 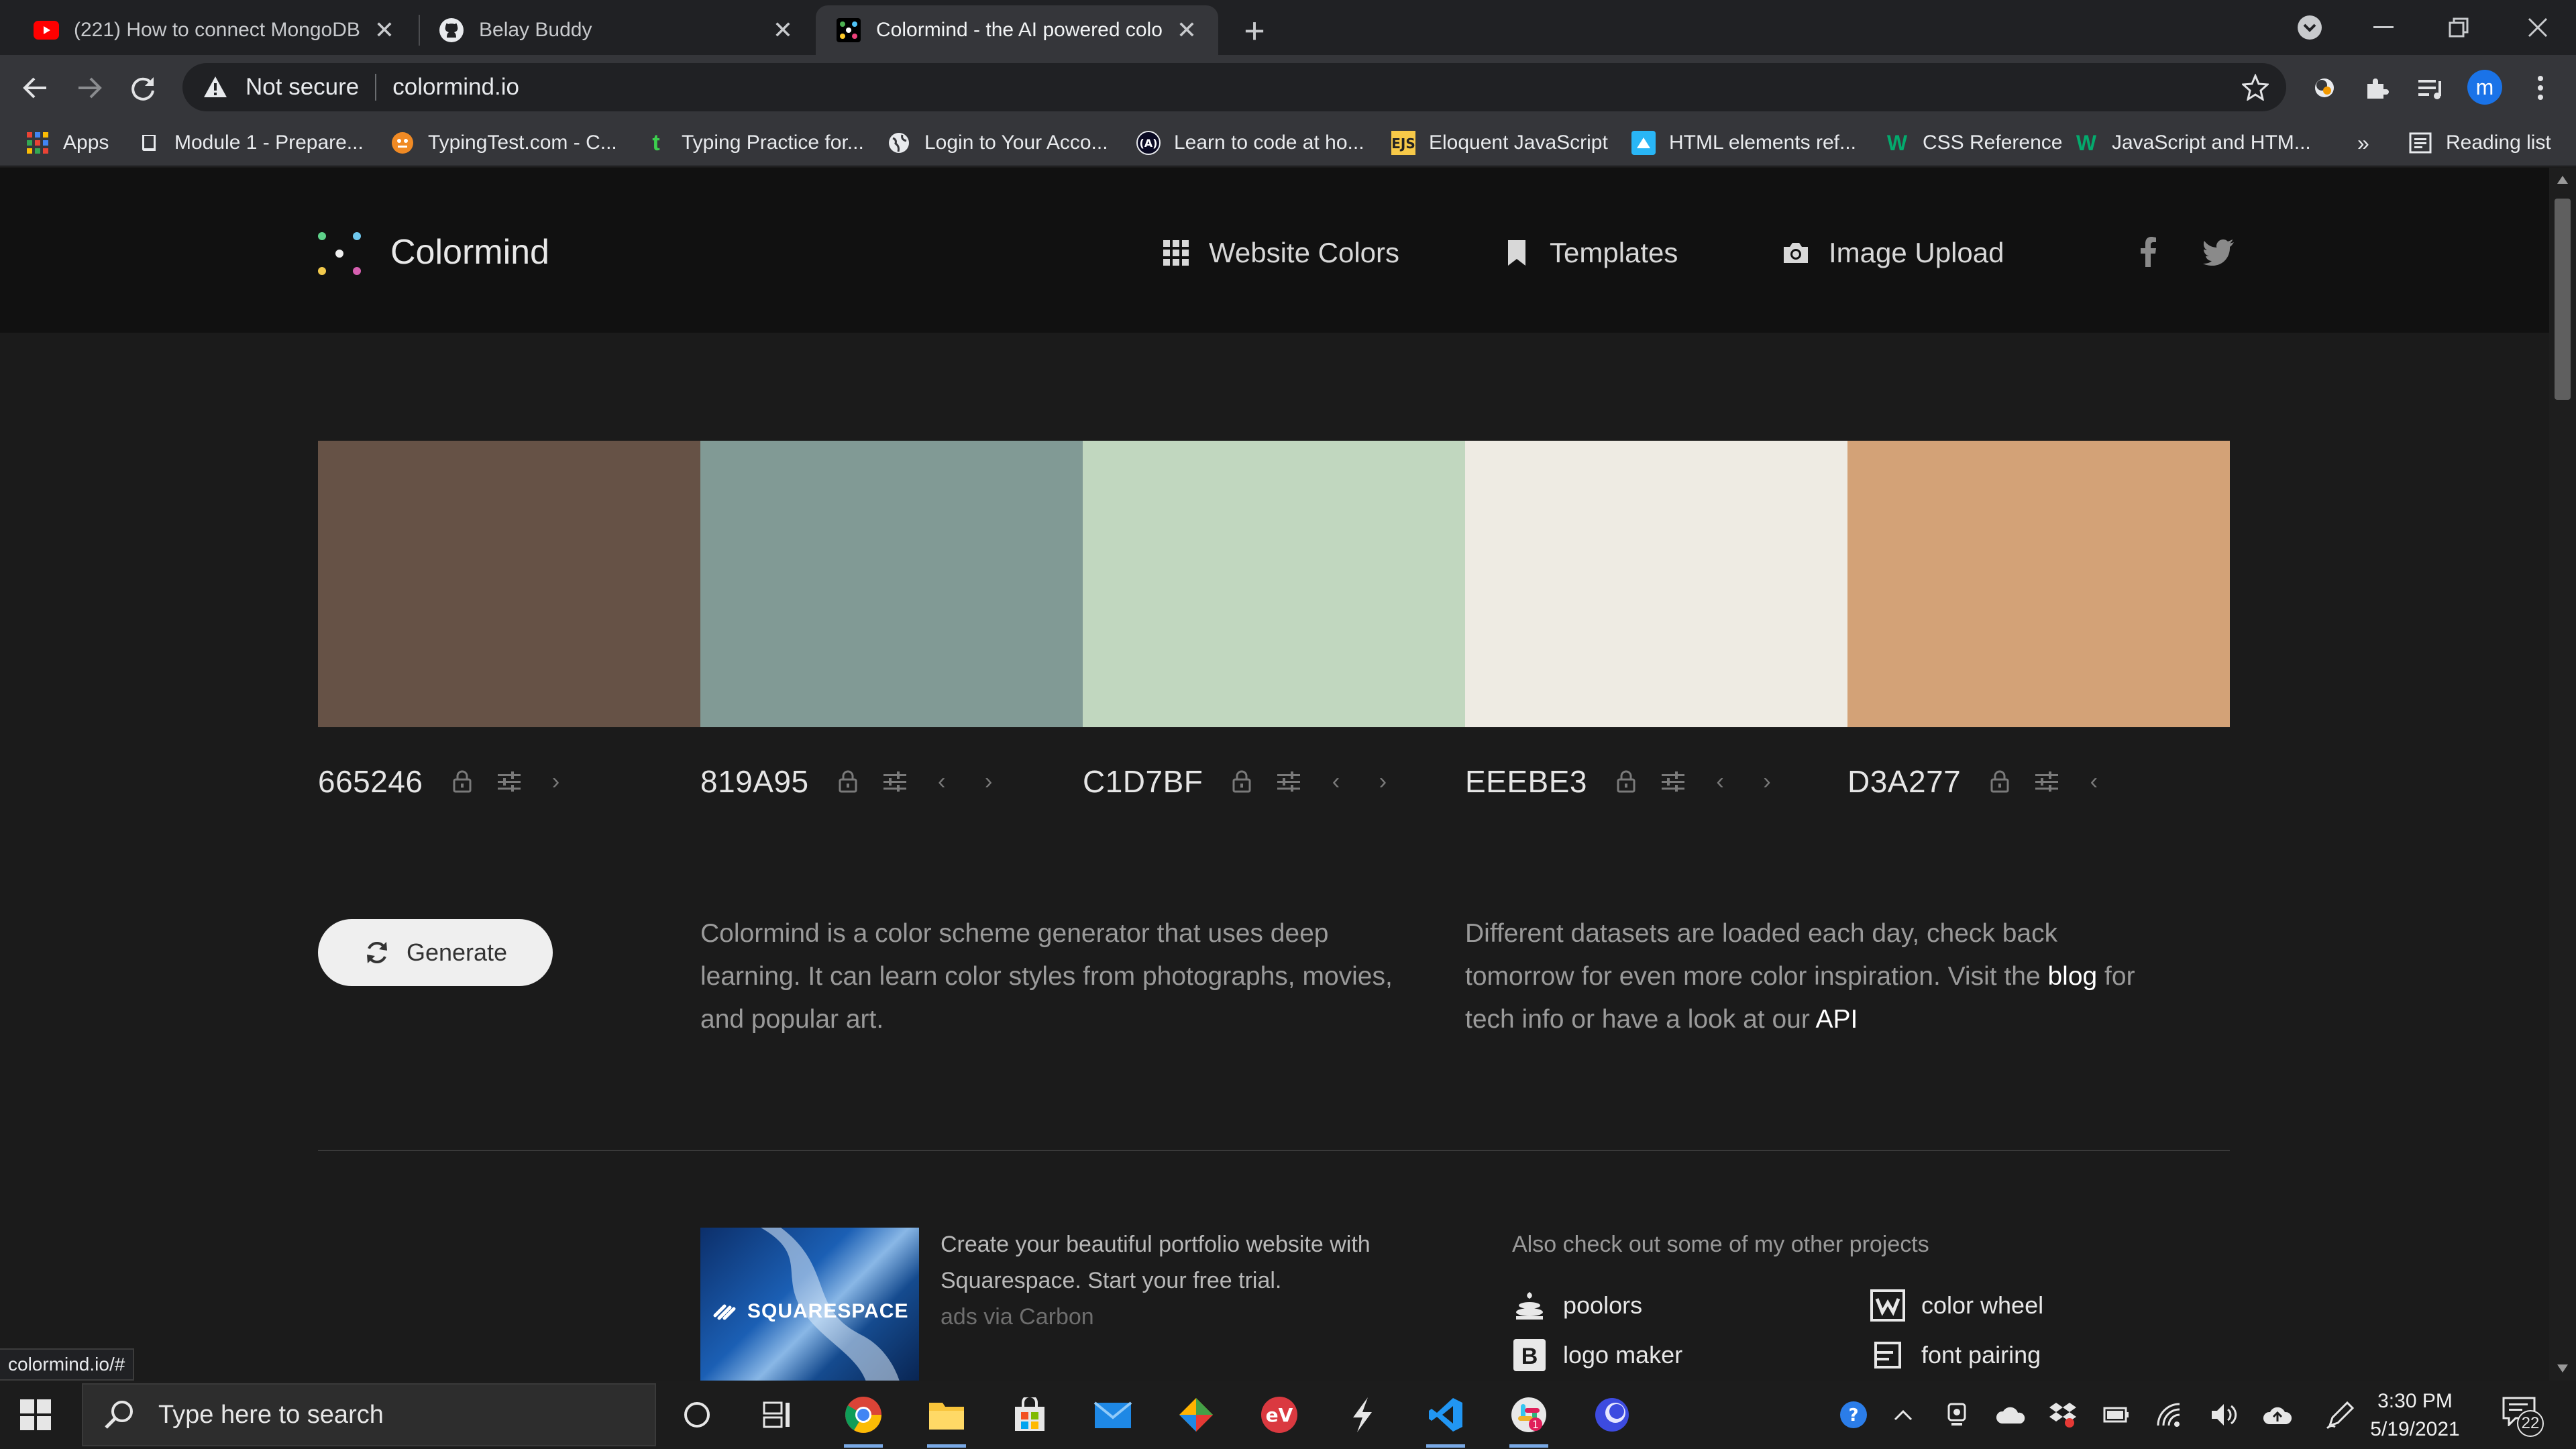 What do you see at coordinates (2562, 180) in the screenshot?
I see `scroll-up-arrow-icon` at bounding box center [2562, 180].